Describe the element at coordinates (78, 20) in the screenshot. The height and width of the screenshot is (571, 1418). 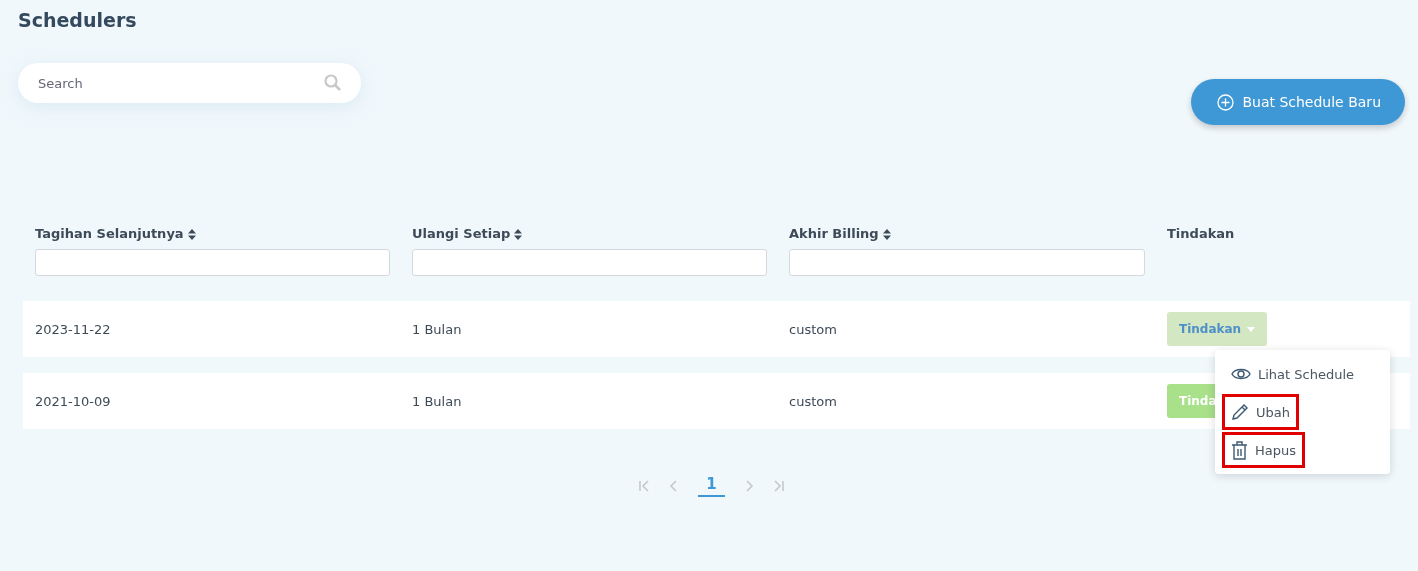
I see `page-title: Schedulers` at that location.